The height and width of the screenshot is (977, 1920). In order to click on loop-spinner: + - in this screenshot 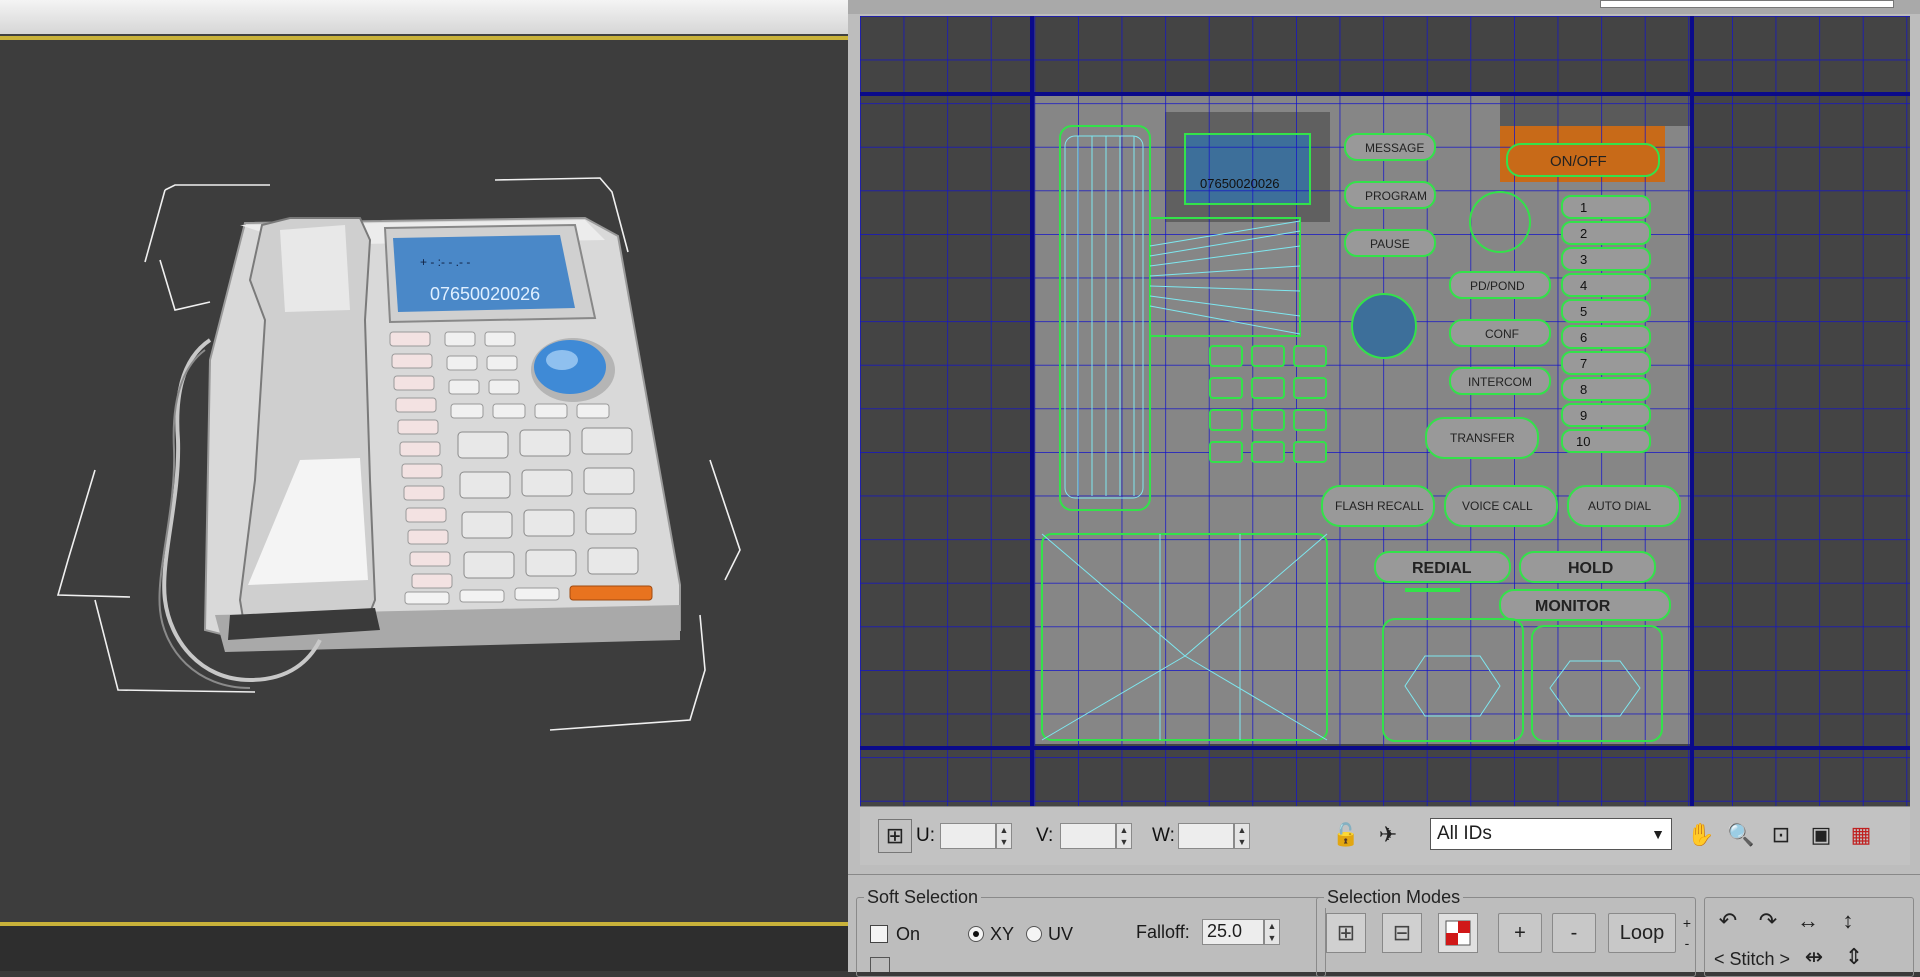, I will do `click(1687, 933)`.